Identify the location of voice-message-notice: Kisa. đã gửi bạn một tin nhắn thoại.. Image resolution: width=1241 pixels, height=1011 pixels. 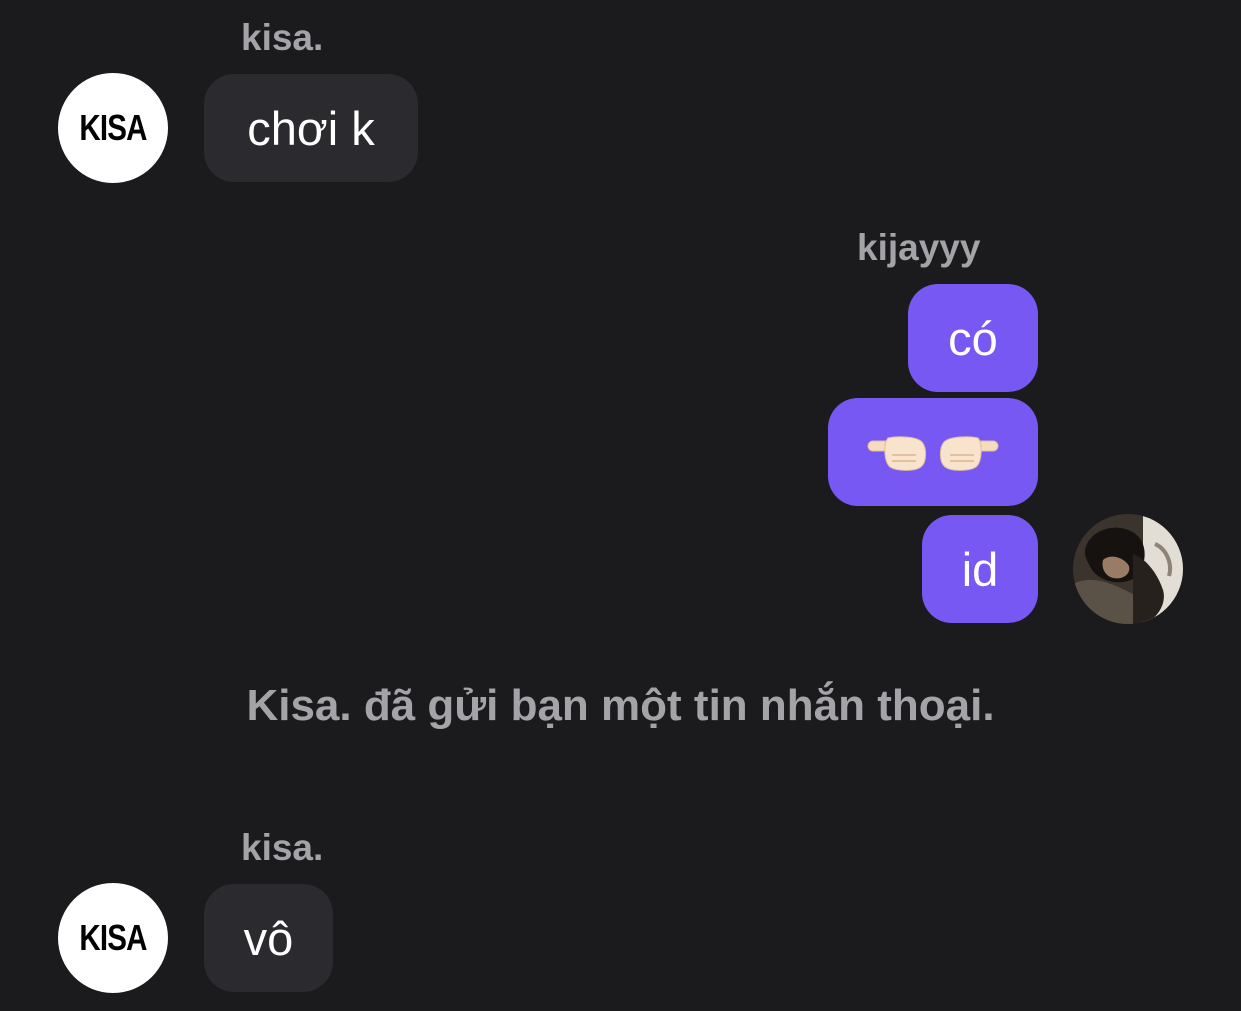
(620, 705).